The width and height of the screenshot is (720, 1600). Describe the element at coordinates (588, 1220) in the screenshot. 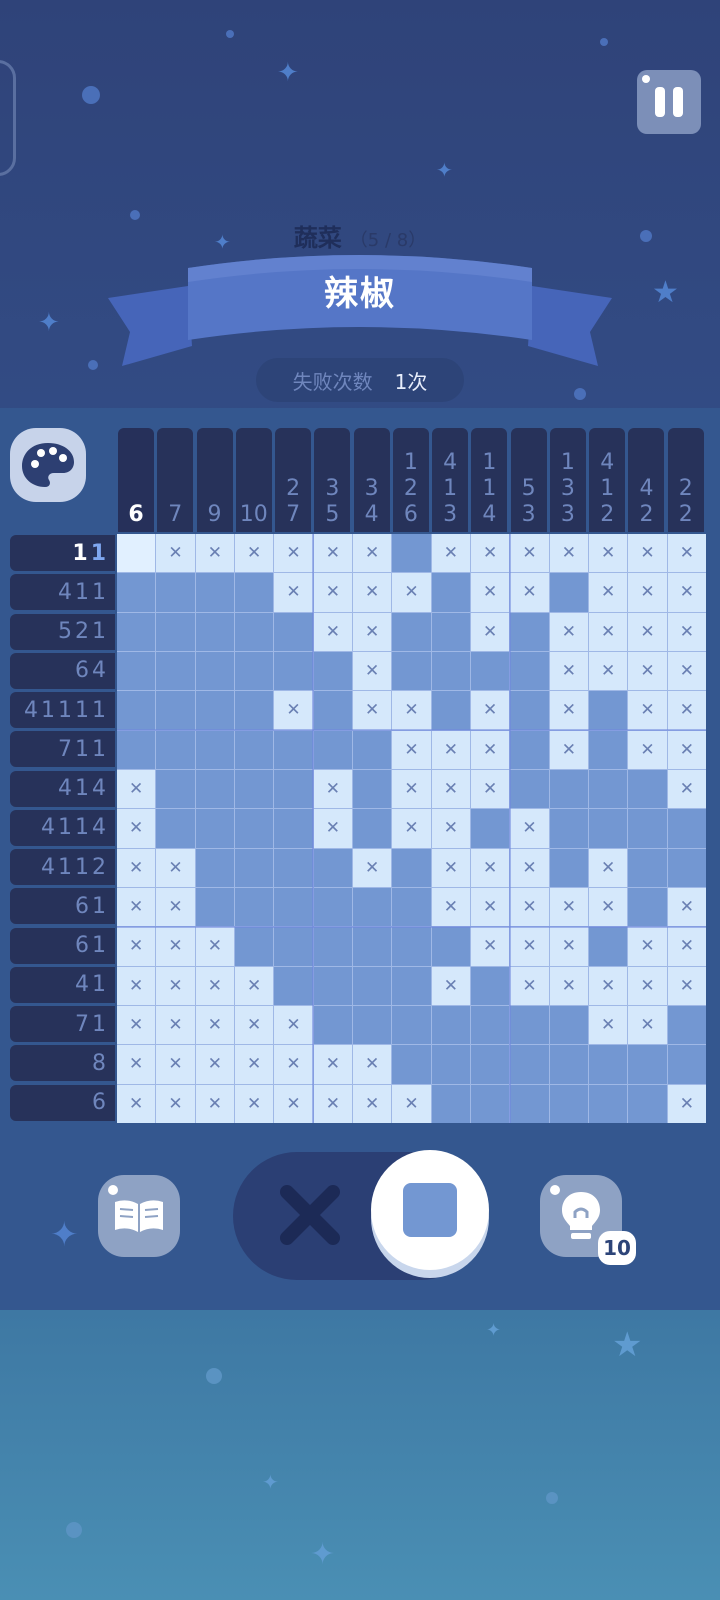

I see `hint-button: 10` at that location.